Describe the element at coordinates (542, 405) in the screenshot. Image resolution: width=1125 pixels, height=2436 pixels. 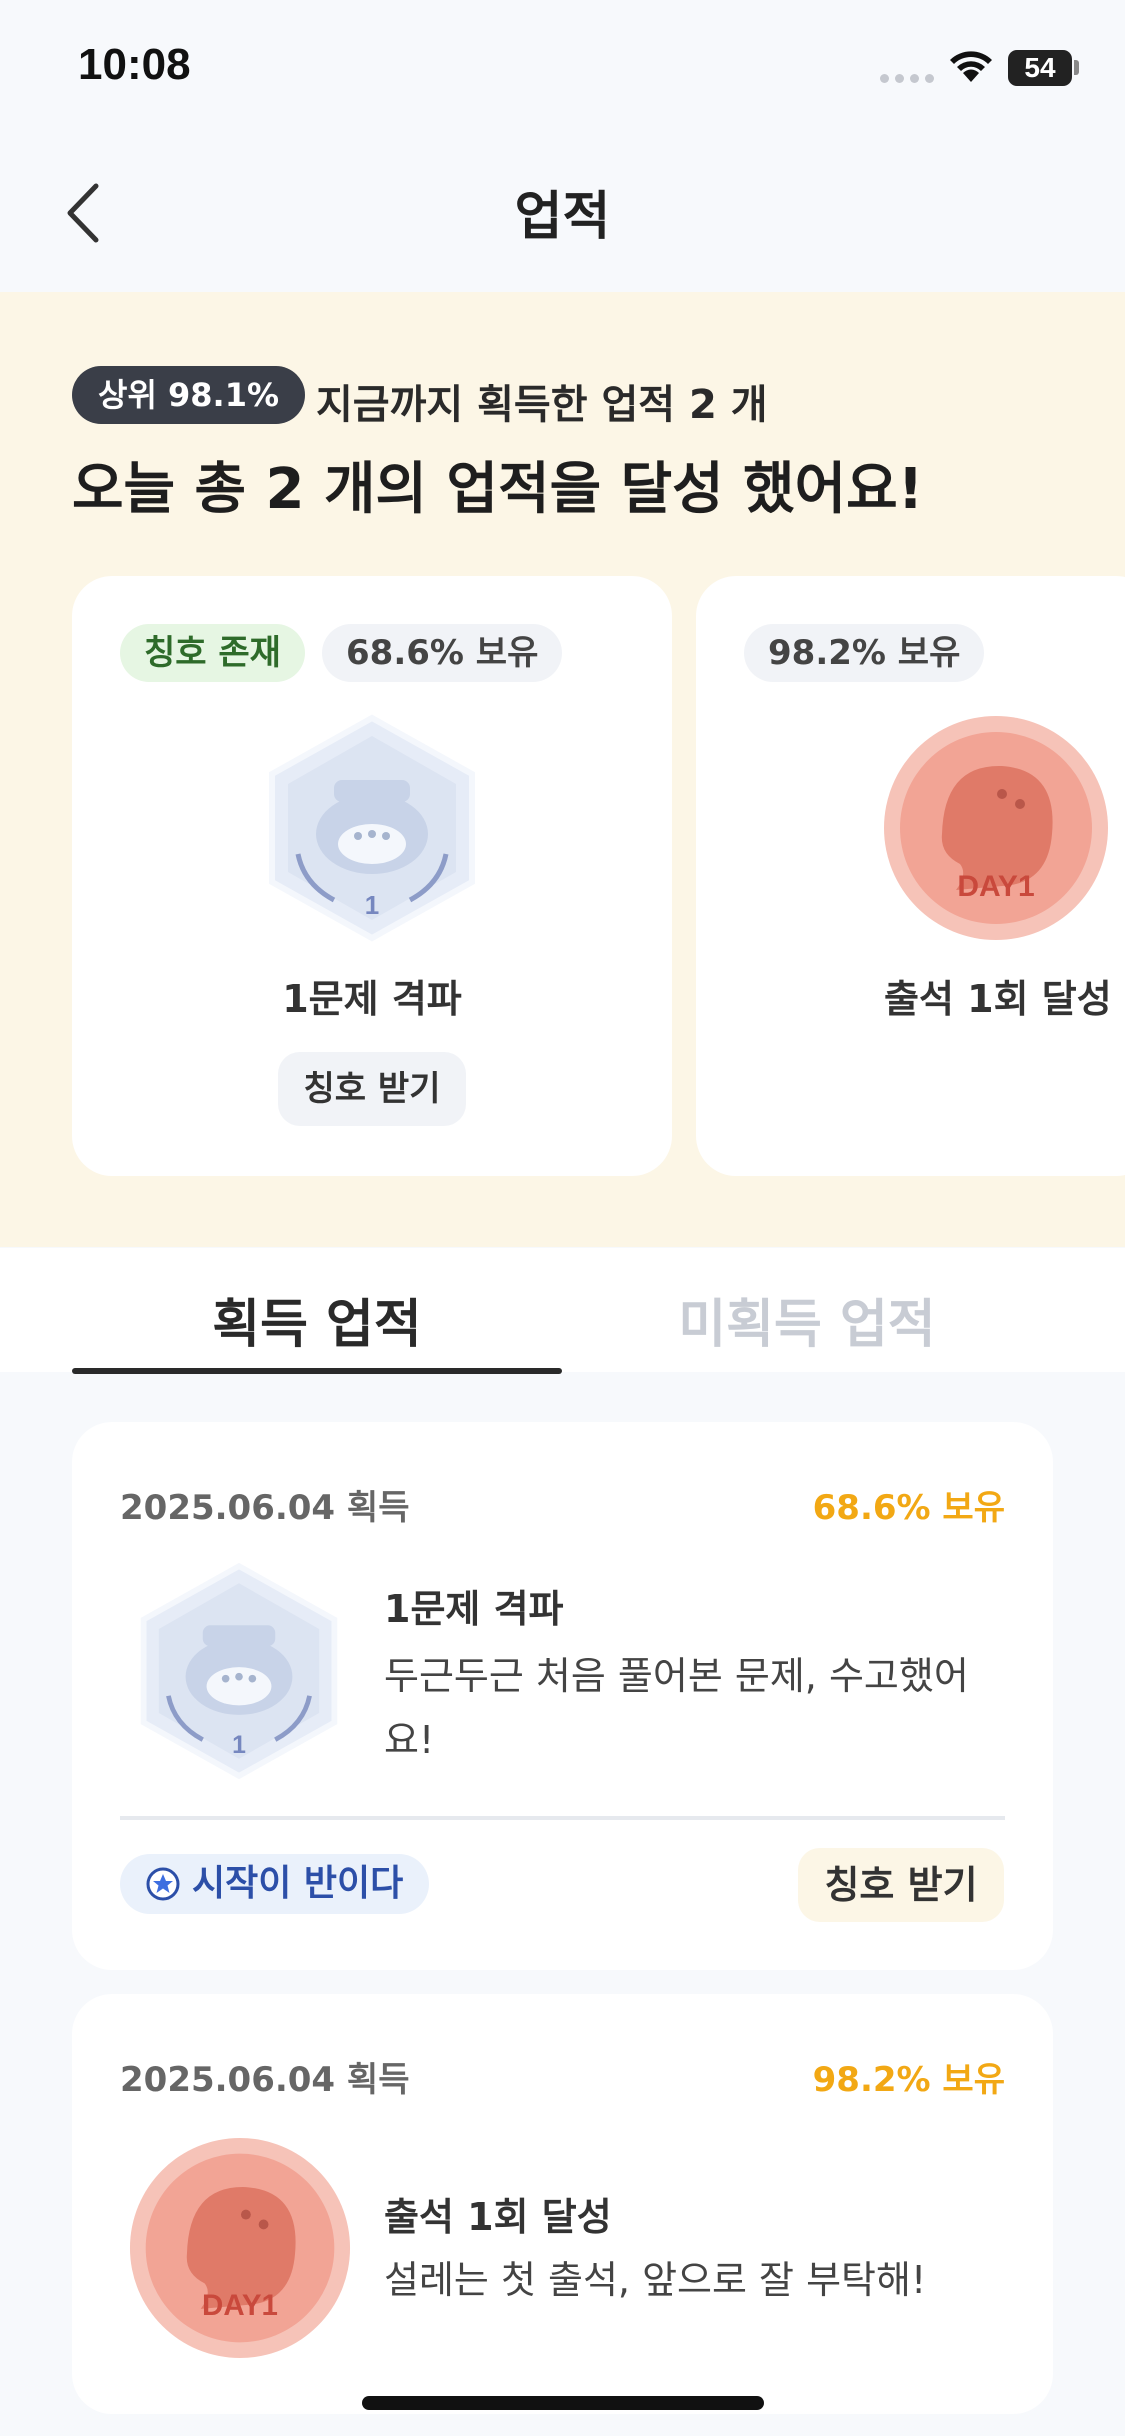
I see `total-achievements-text: 지금까지 획득한 업적 2 개` at that location.